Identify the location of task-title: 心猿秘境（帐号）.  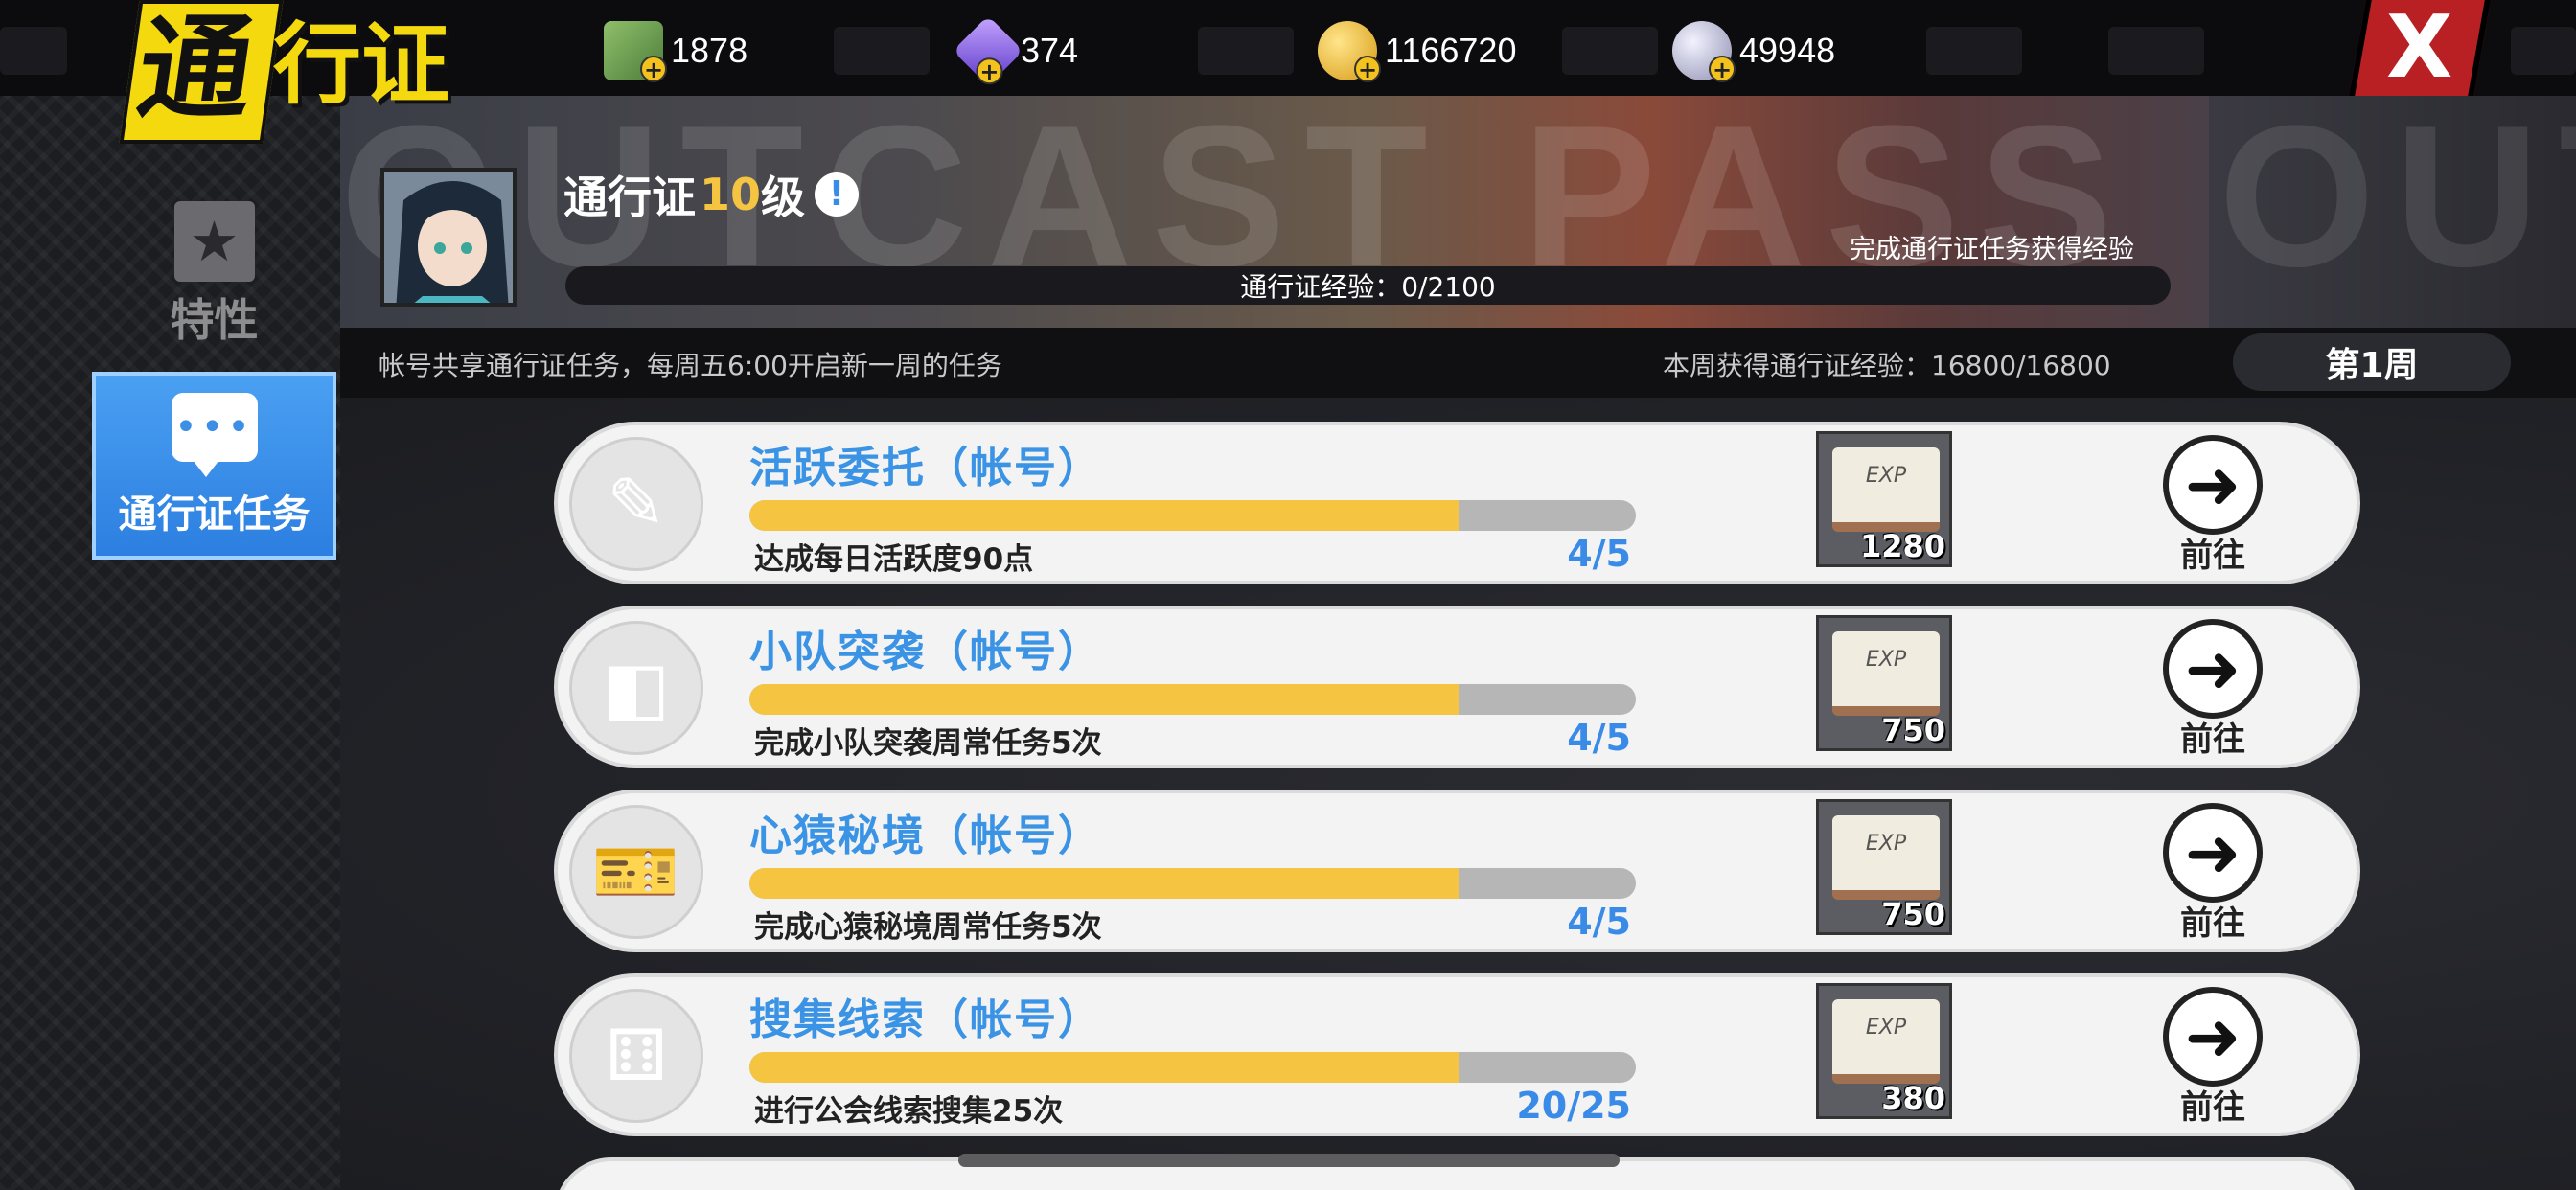
(925, 836).